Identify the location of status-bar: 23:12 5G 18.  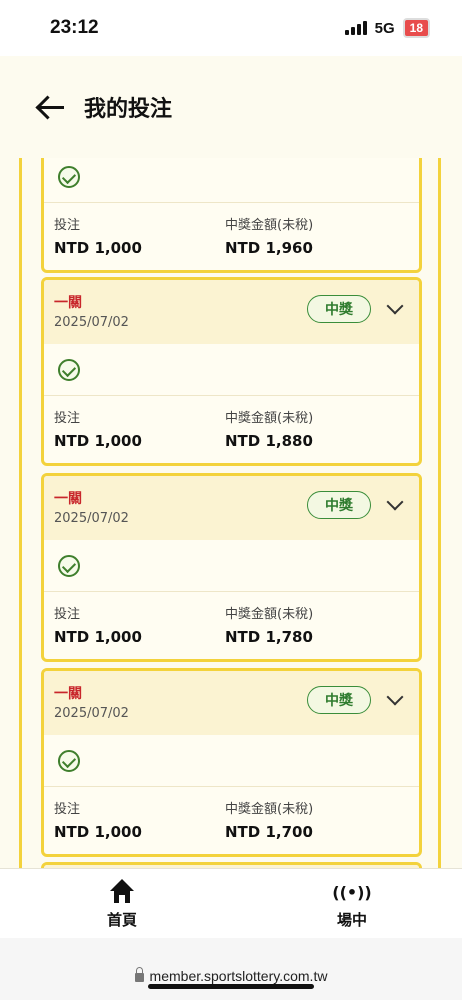
(231, 28).